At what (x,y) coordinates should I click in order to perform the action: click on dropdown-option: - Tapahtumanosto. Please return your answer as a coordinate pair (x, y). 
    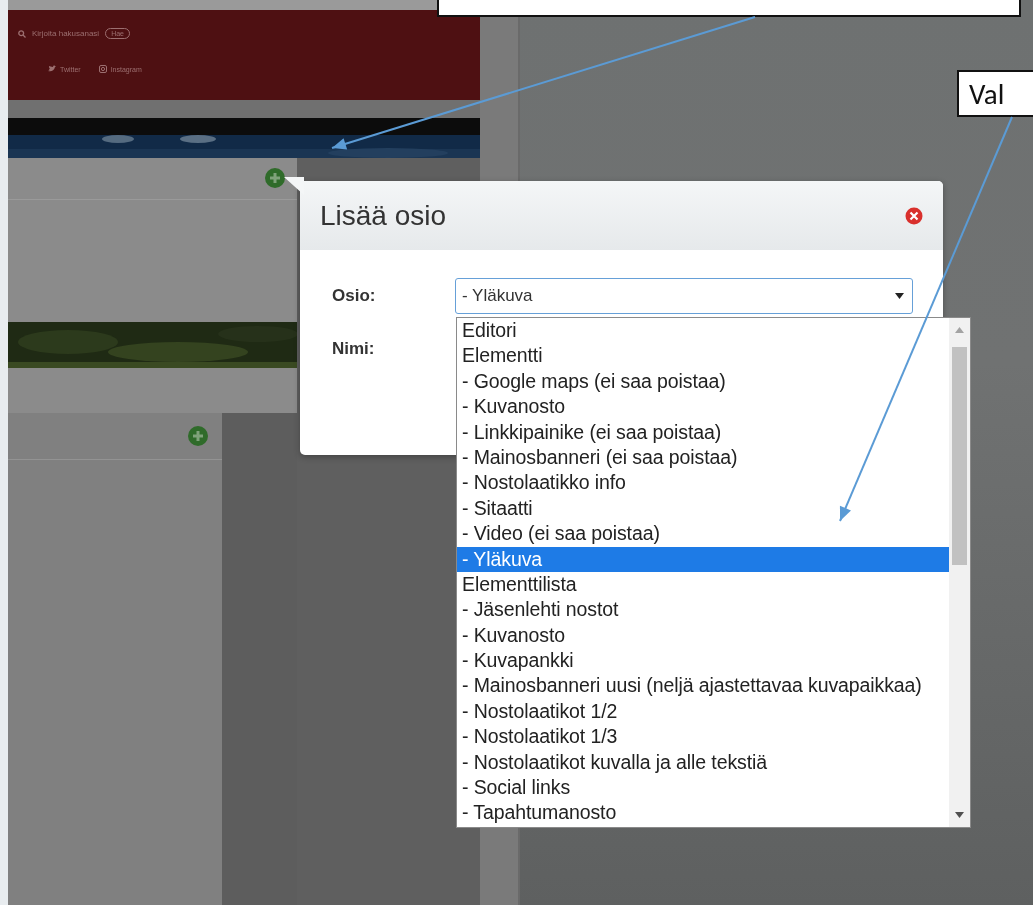
    Looking at the image, I should click on (703, 813).